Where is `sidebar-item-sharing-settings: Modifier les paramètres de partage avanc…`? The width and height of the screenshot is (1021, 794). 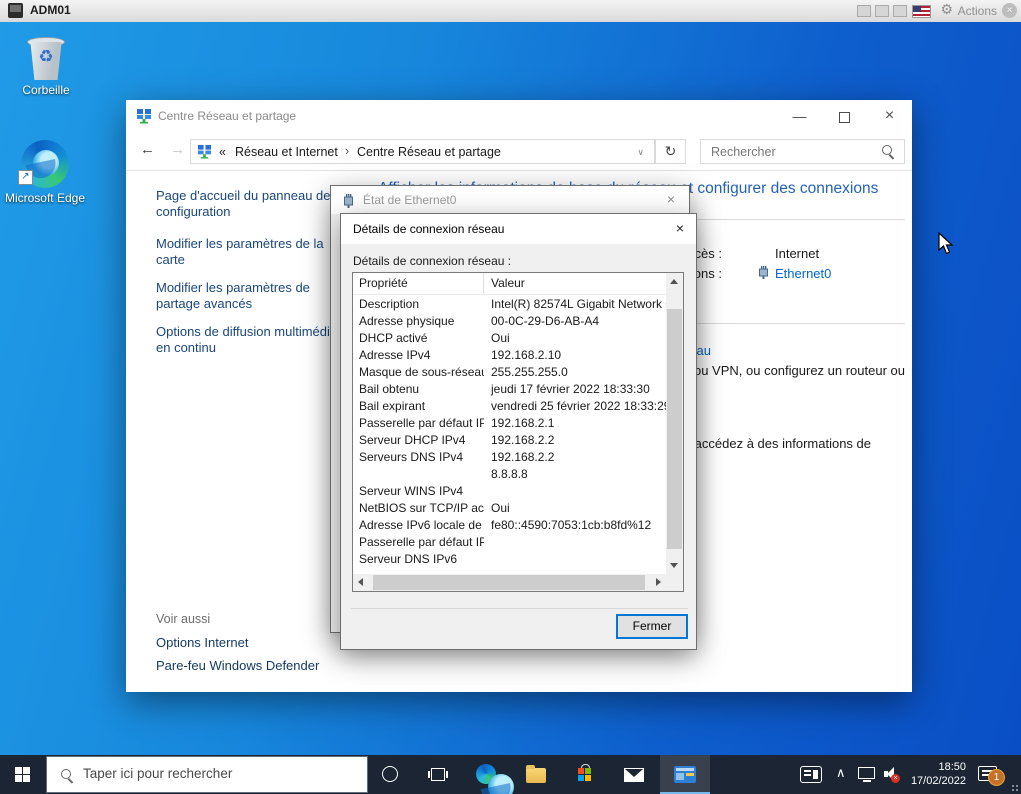
sidebar-item-sharing-settings: Modifier les paramètres de partage avanc… is located at coordinates (252, 296).